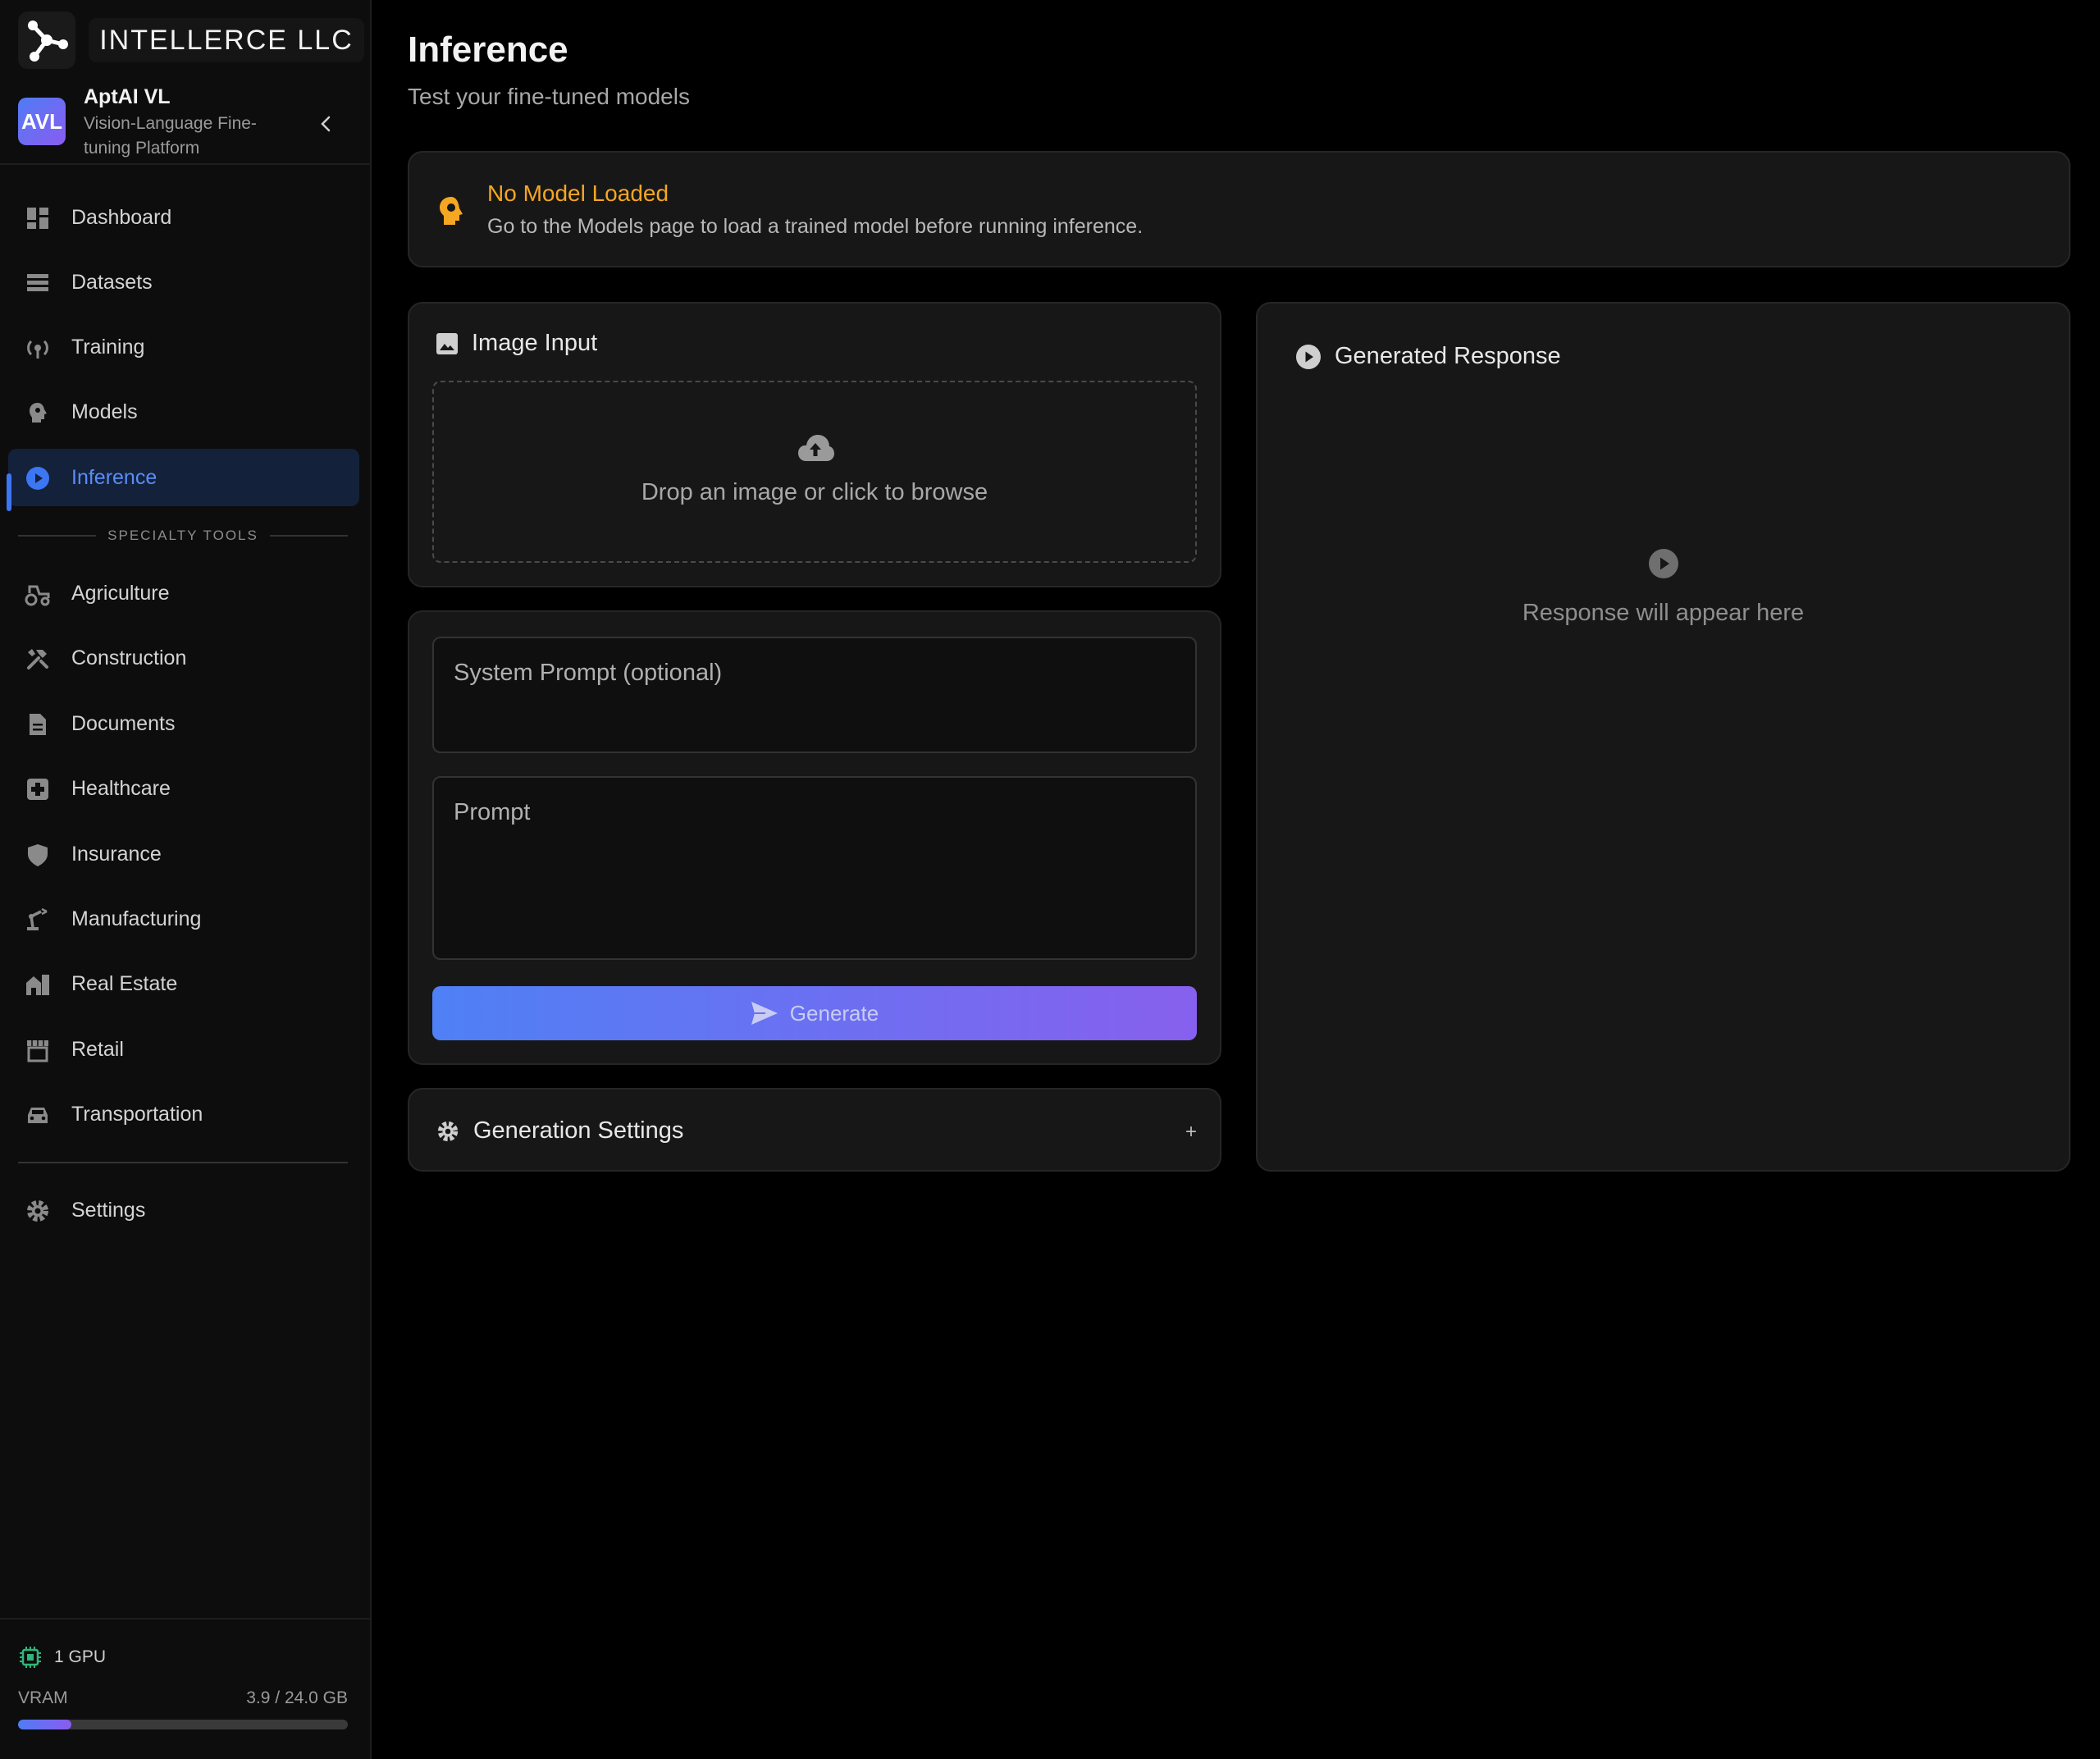  I want to click on nav-item-insurance: Insurance, so click(184, 854).